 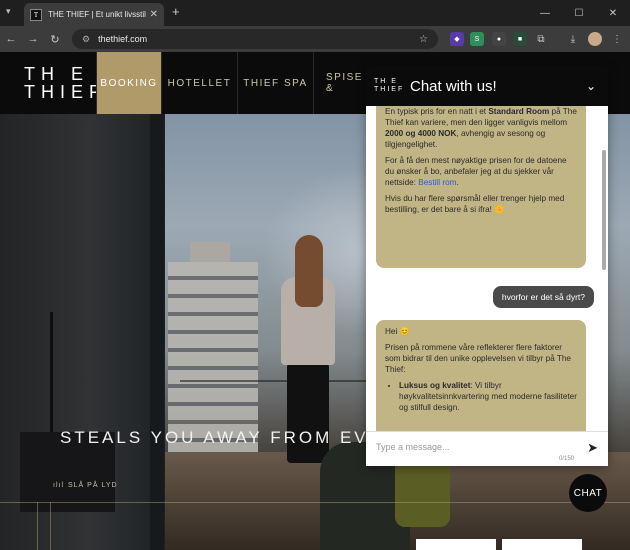 I want to click on reload-icon: ↻, so click(x=55, y=39).